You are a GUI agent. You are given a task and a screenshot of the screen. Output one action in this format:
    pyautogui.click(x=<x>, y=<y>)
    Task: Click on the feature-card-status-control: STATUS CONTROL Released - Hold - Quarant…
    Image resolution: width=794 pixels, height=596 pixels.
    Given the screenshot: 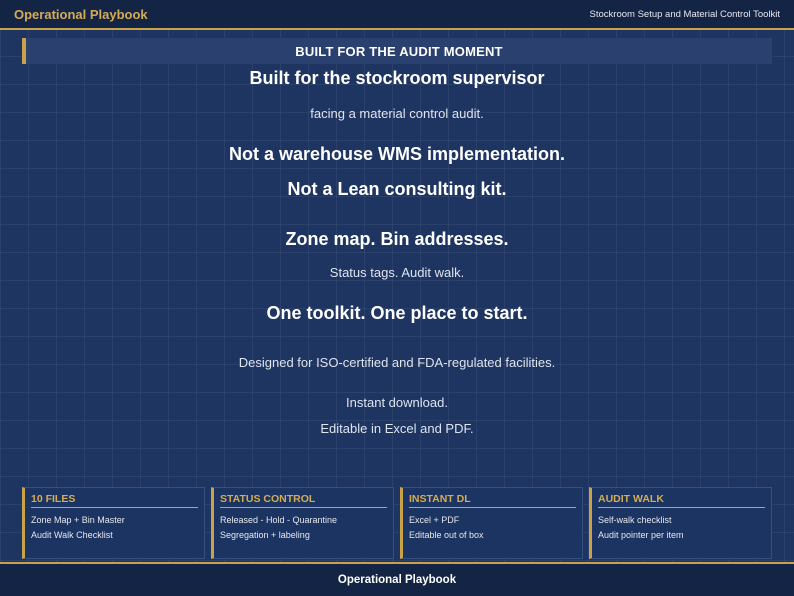 What is the action you would take?
    pyautogui.click(x=302, y=523)
    